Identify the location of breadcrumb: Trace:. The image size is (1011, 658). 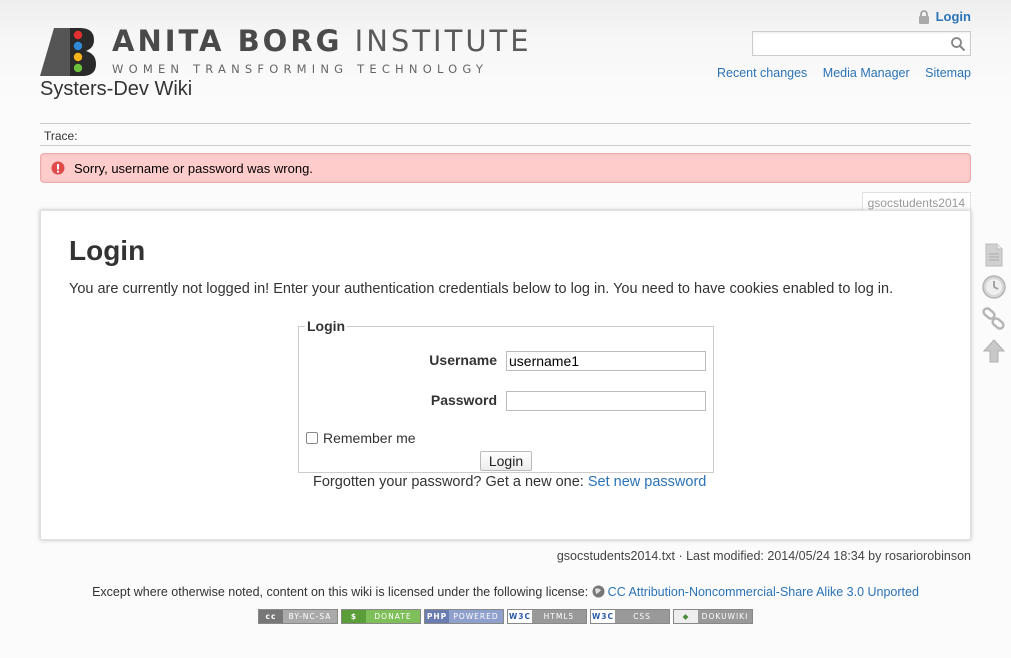
(505, 134).